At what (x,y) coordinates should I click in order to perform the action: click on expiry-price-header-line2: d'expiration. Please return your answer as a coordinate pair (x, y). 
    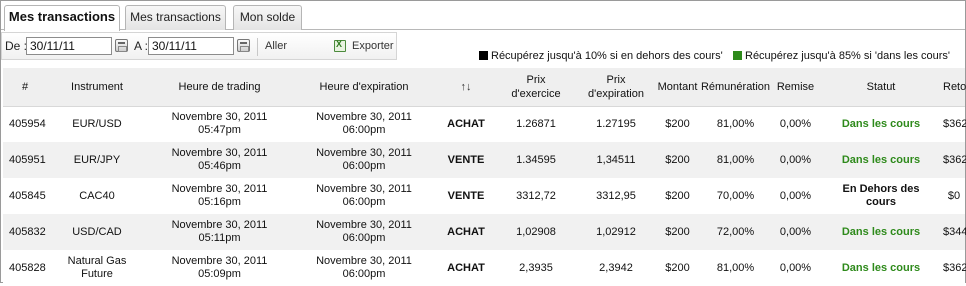
    Looking at the image, I should click on (616, 93).